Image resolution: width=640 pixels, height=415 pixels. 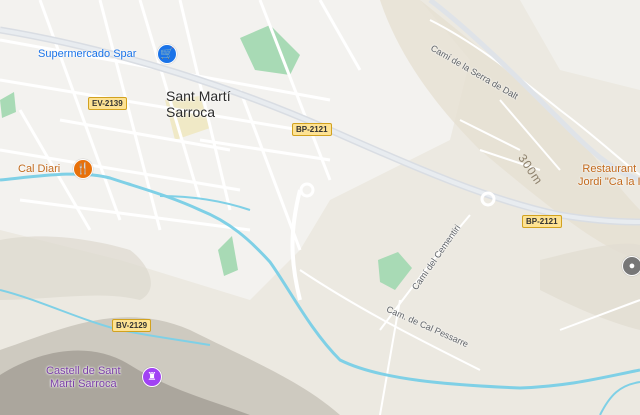 I want to click on poi-castle: Castell de Sant Martí Sarroca, so click(x=83, y=377).